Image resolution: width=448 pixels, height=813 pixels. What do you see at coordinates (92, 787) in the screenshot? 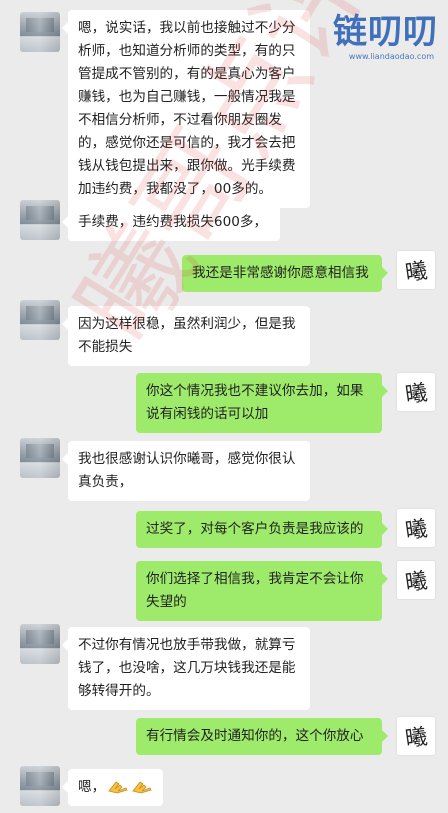
I see `message-text: 嗯，` at bounding box center [92, 787].